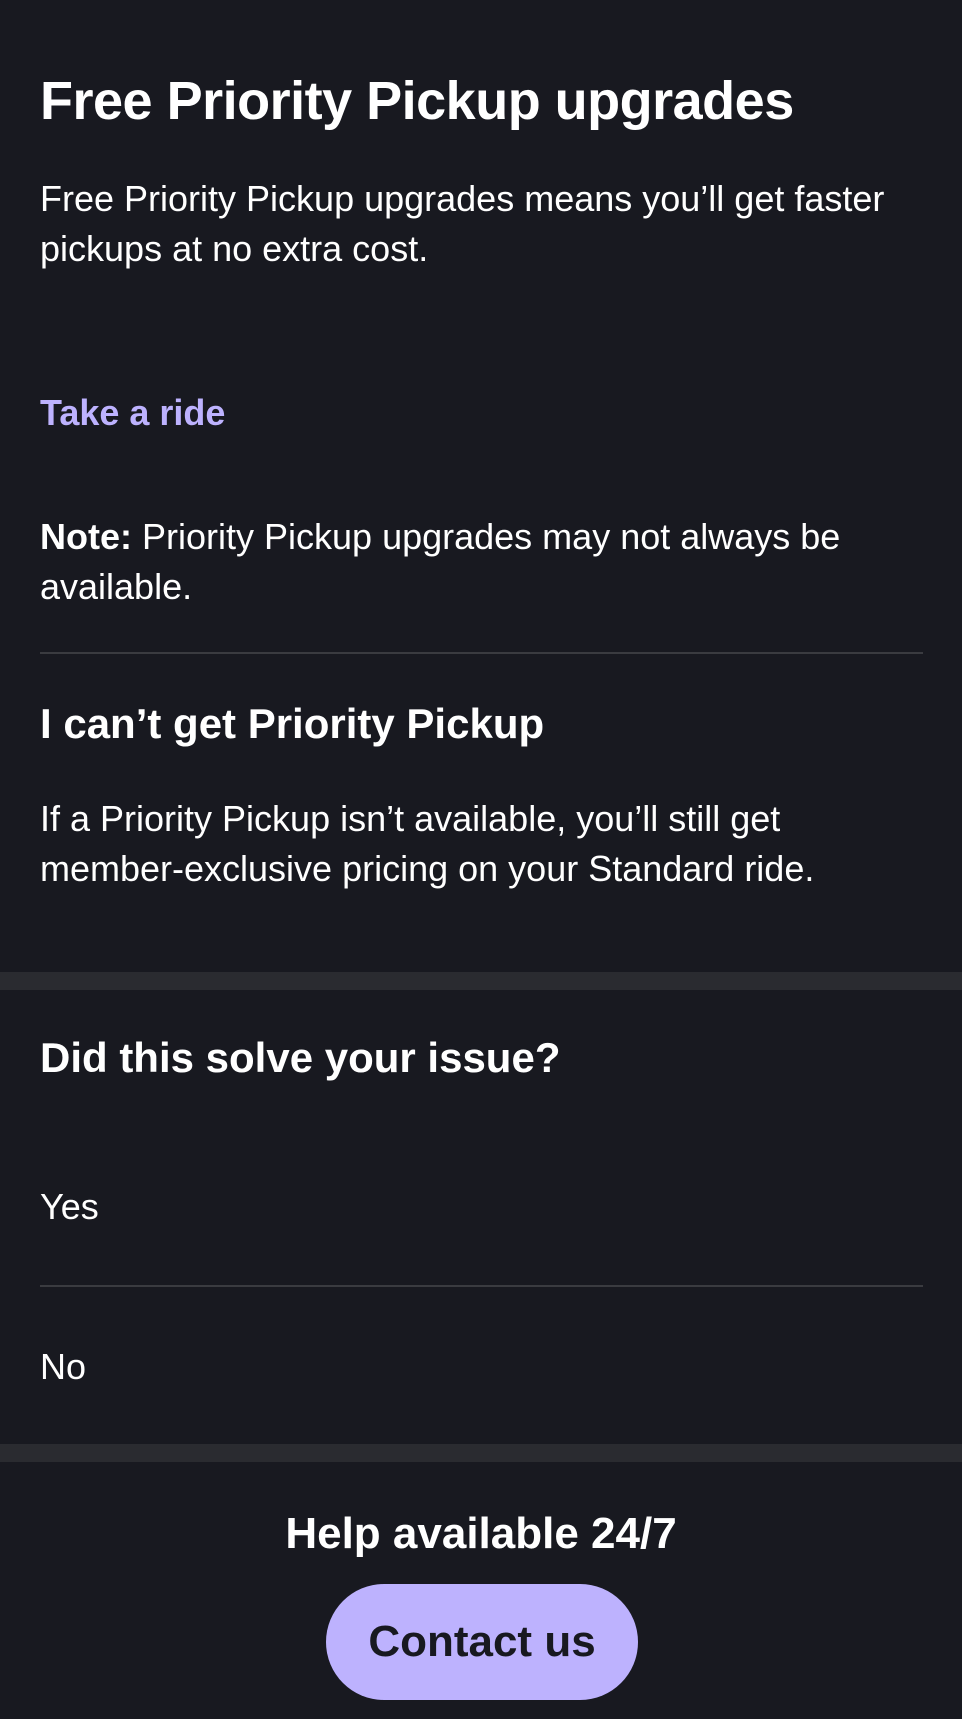 Image resolution: width=962 pixels, height=1719 pixels. Describe the element at coordinates (292, 723) in the screenshot. I see `section-heading: I can’t get Priority Pickup` at that location.